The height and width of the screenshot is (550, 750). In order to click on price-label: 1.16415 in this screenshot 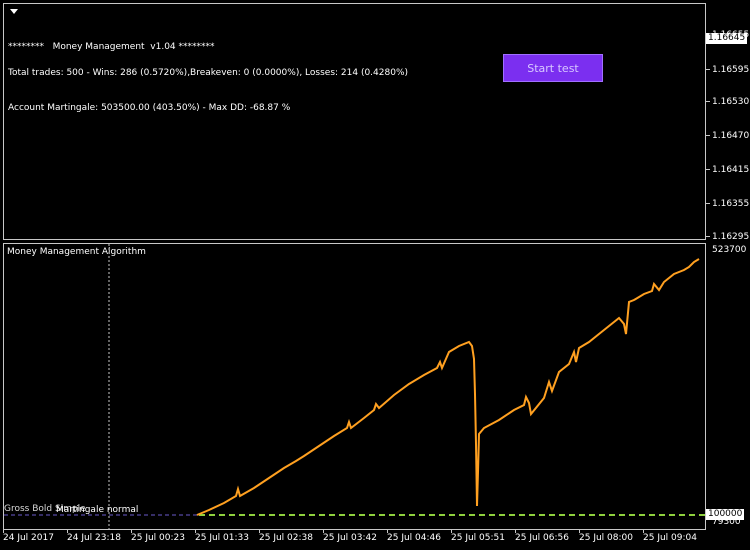, I will do `click(731, 170)`.